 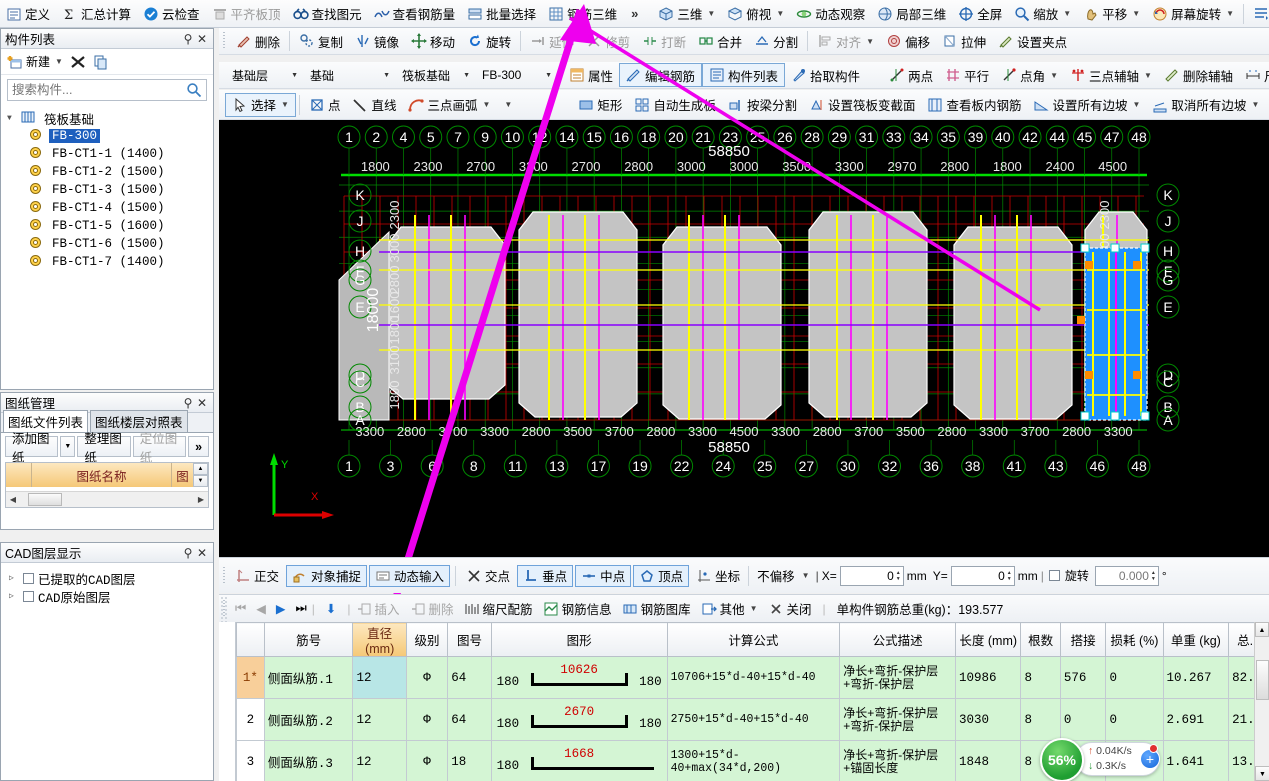 I want to click on y-input: 0 ▲ ▼, so click(x=982, y=575).